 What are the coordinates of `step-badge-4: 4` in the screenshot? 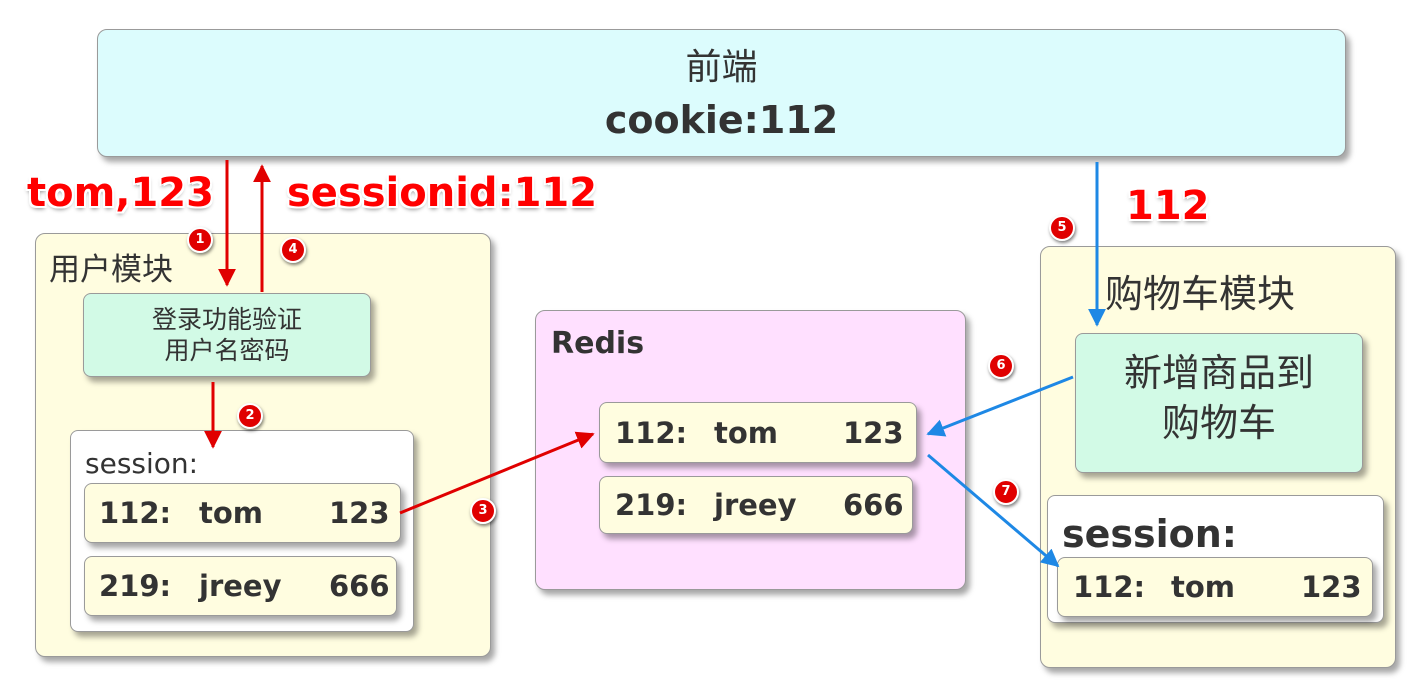 It's located at (293, 250).